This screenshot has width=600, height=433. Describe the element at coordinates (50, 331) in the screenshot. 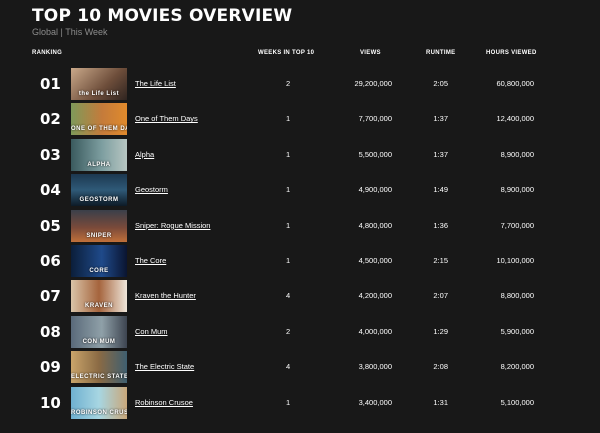

I see `rank-number: 08` at that location.